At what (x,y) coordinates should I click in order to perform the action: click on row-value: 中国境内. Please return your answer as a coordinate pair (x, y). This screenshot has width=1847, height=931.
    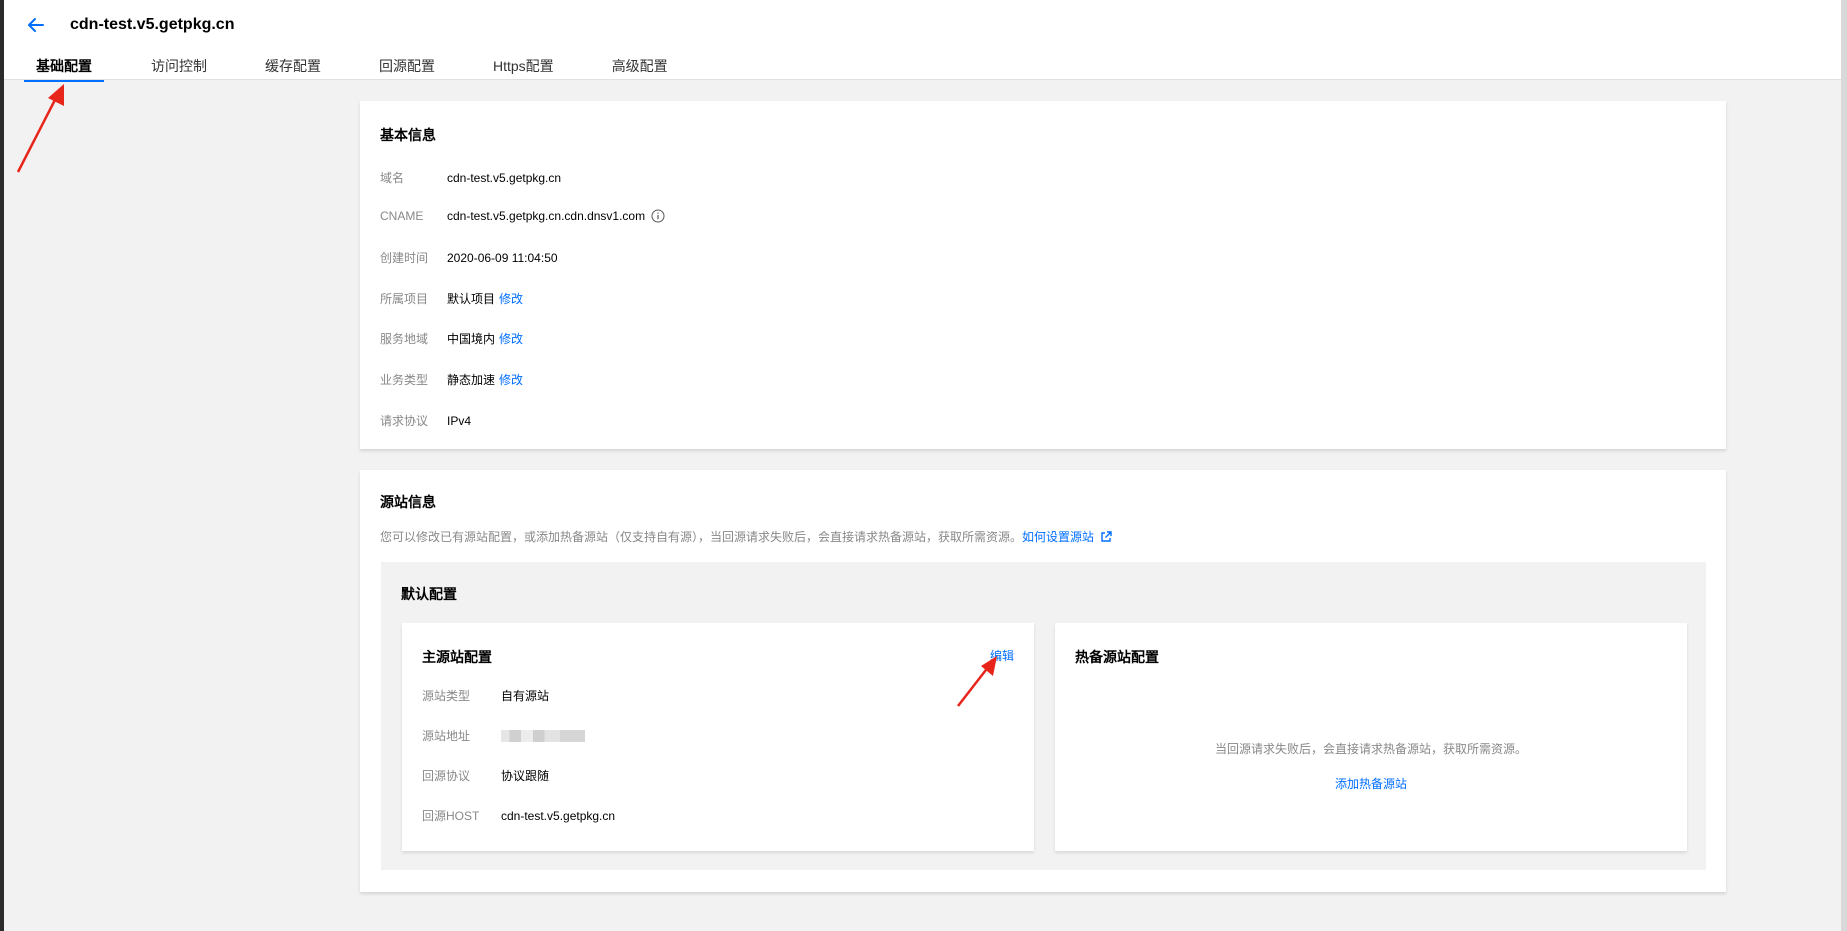
    Looking at the image, I should click on (471, 339).